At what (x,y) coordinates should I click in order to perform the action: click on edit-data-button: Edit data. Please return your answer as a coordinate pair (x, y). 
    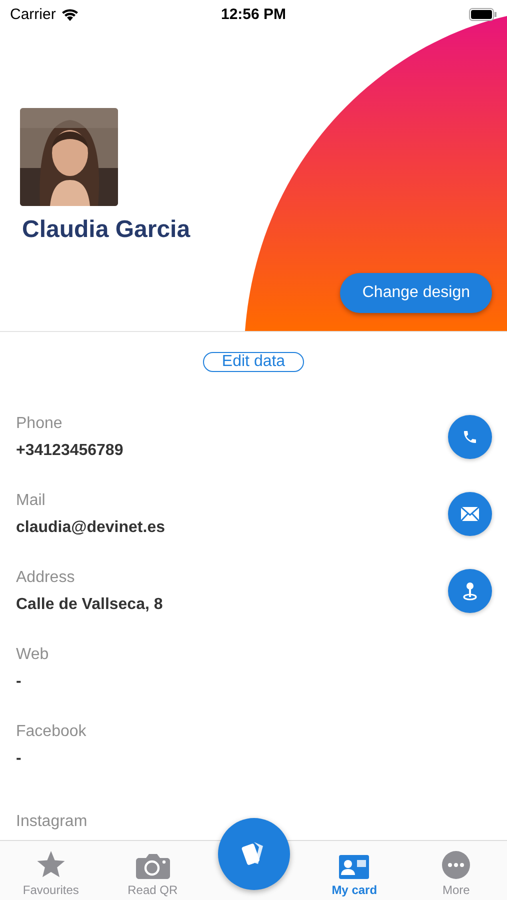
    Looking at the image, I should click on (253, 362).